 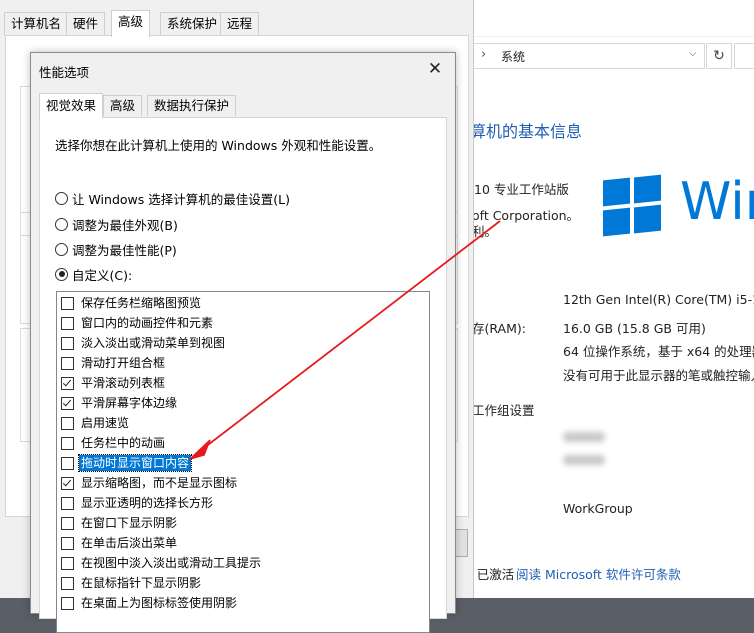 What do you see at coordinates (123, 443) in the screenshot?
I see `list-item-label: 任务栏中的动画` at bounding box center [123, 443].